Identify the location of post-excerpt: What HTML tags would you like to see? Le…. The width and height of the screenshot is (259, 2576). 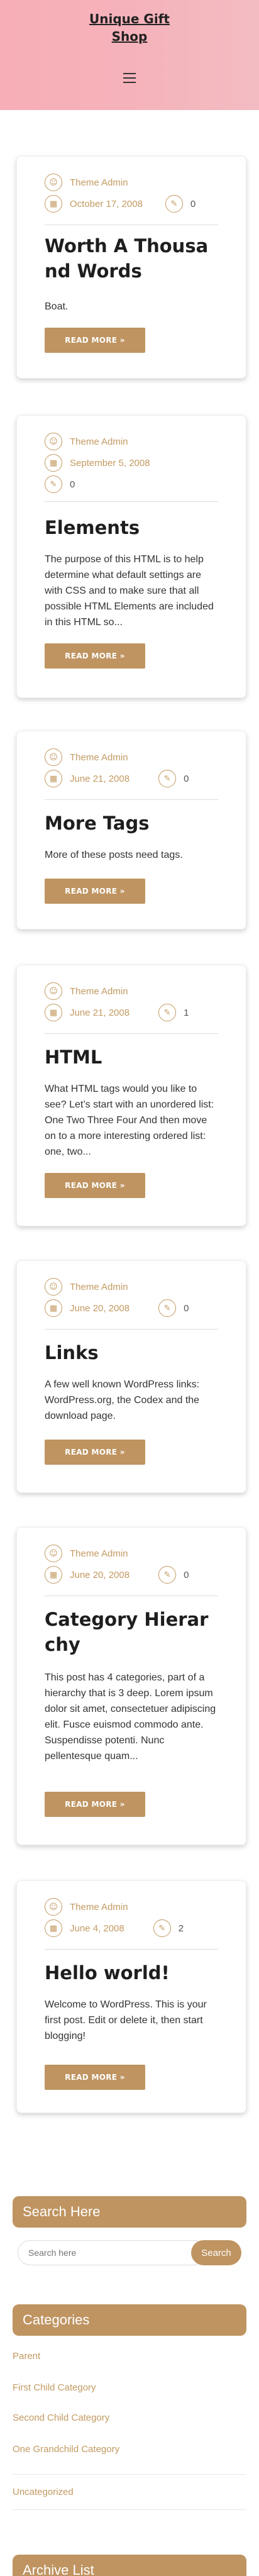
(129, 1120).